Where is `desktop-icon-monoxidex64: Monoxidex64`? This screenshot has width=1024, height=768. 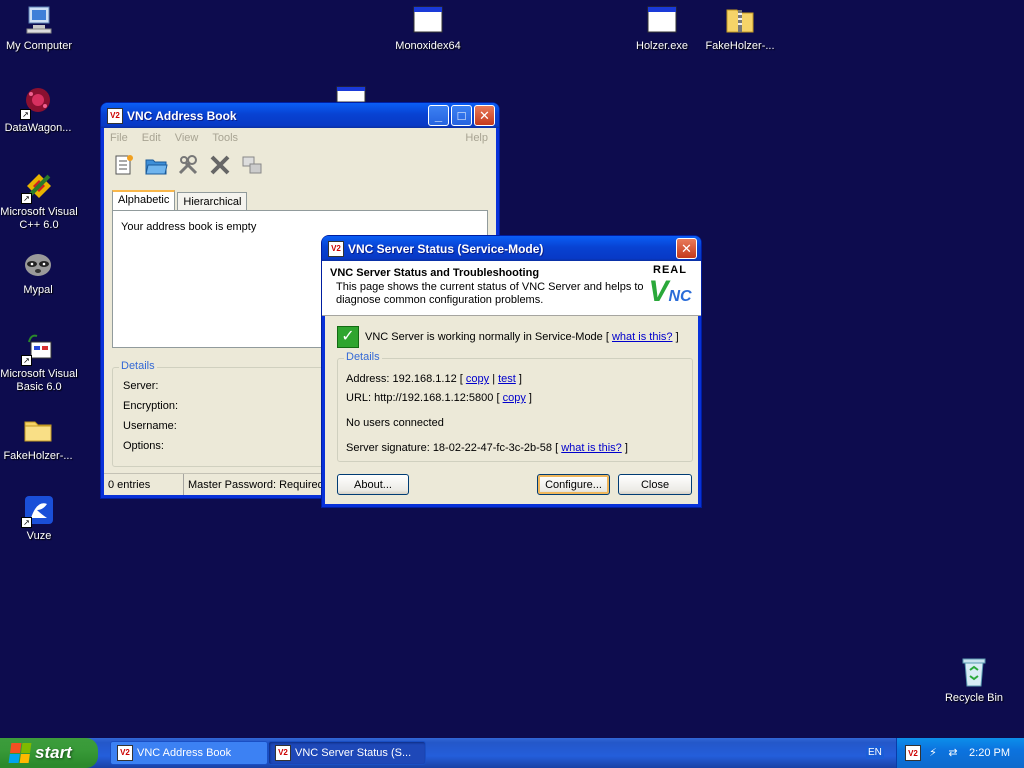
desktop-icon-monoxidex64: Monoxidex64 is located at coordinates (428, 28).